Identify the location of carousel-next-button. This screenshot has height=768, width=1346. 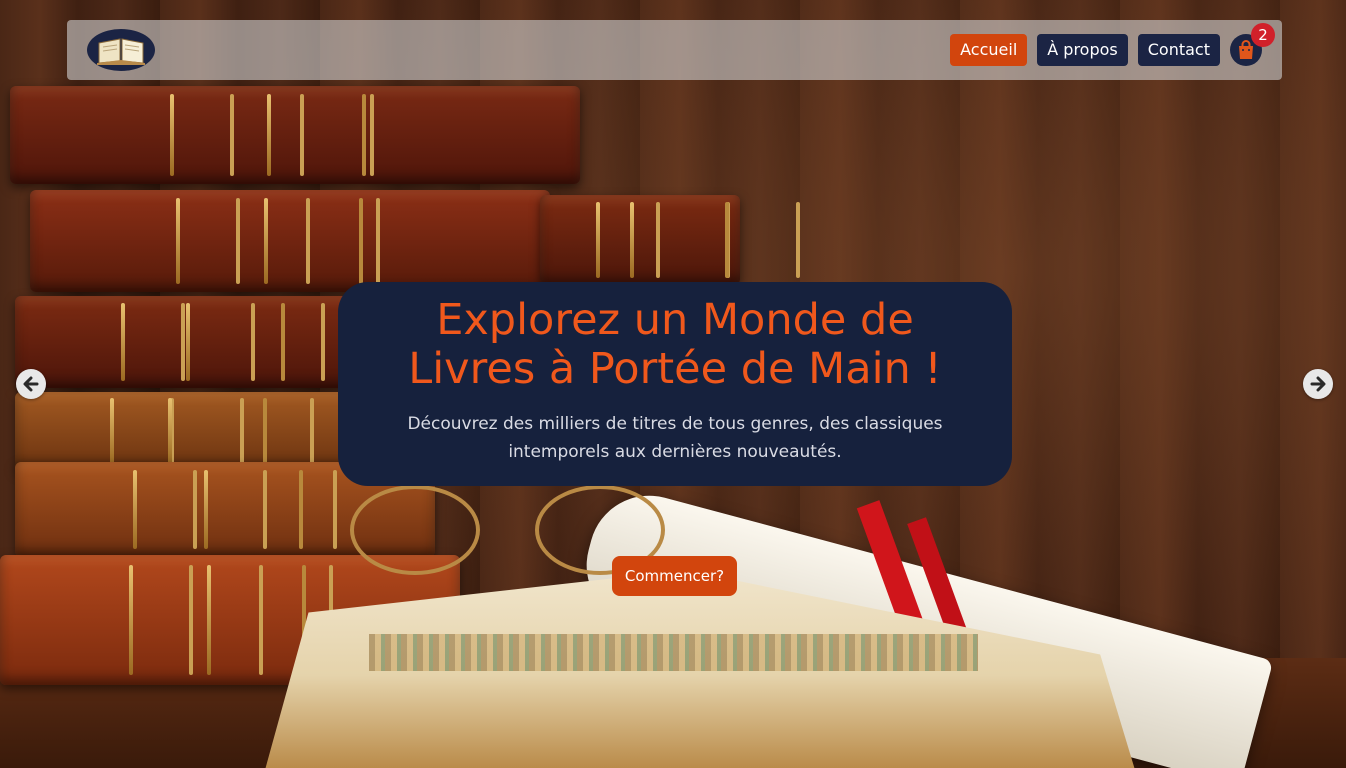
(1318, 384).